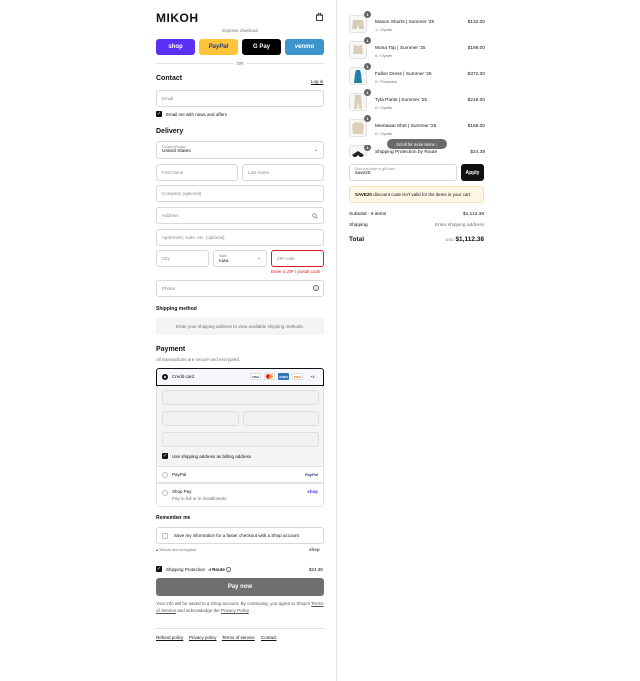 The height and width of the screenshot is (681, 640). Describe the element at coordinates (182, 491) in the screenshot. I see `shop-pay-label: Shop Pay` at that location.